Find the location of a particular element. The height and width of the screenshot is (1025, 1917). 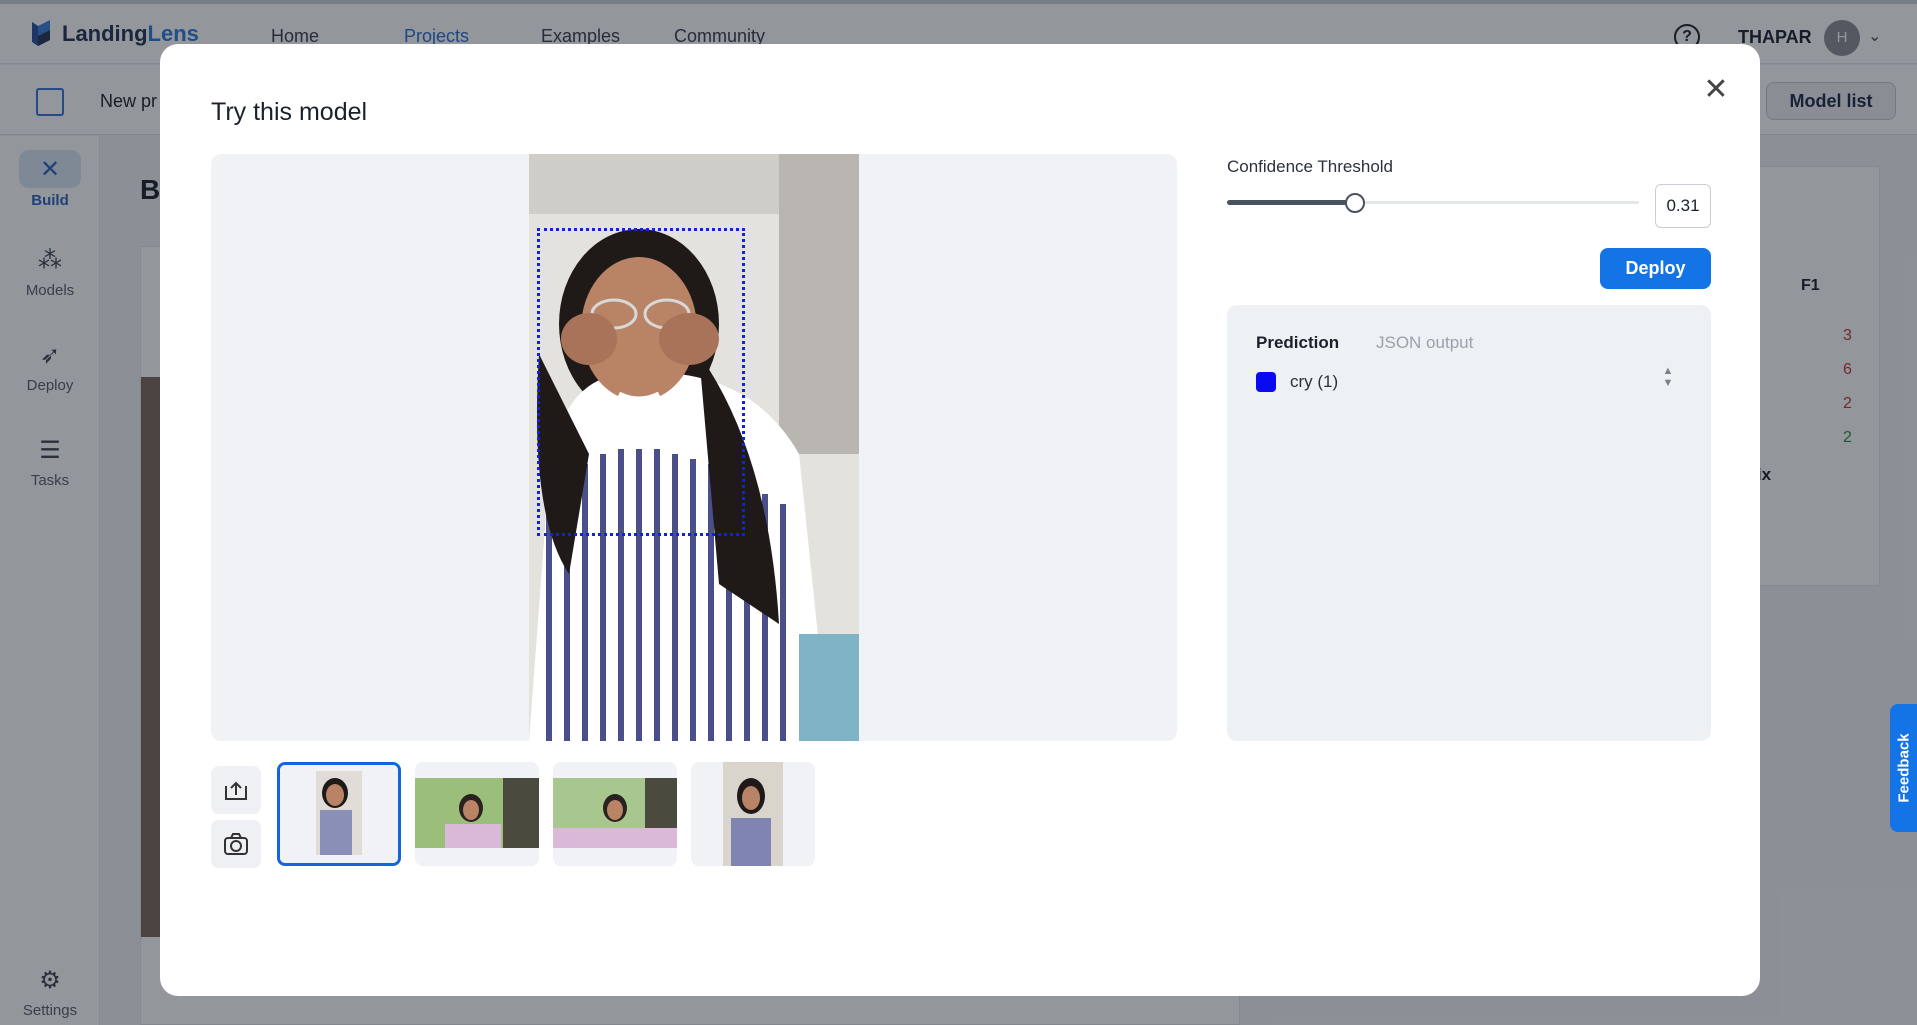

confidence-input: 0.31 is located at coordinates (1683, 206).